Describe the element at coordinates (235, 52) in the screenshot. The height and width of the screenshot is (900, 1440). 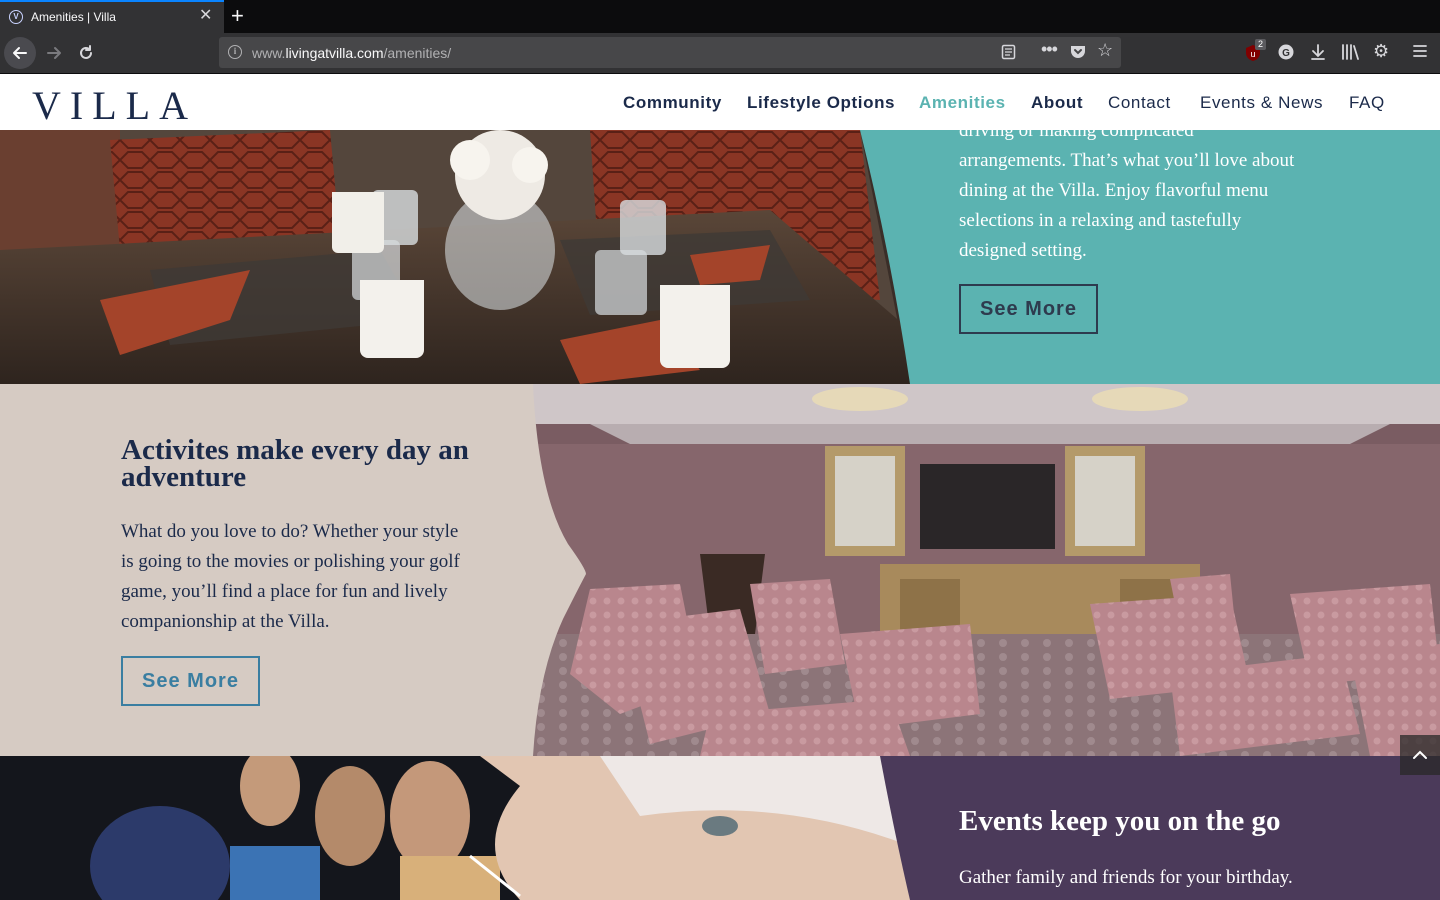
I see `info-icon: i` at that location.